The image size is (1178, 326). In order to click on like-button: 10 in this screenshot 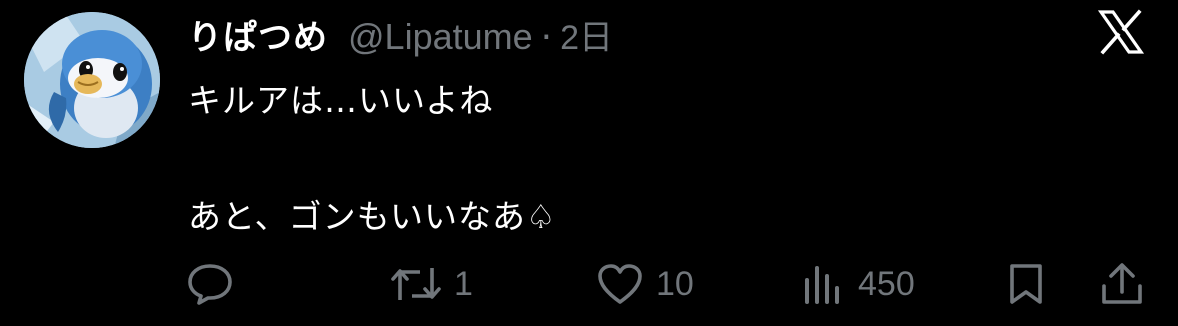, I will do `click(645, 284)`.